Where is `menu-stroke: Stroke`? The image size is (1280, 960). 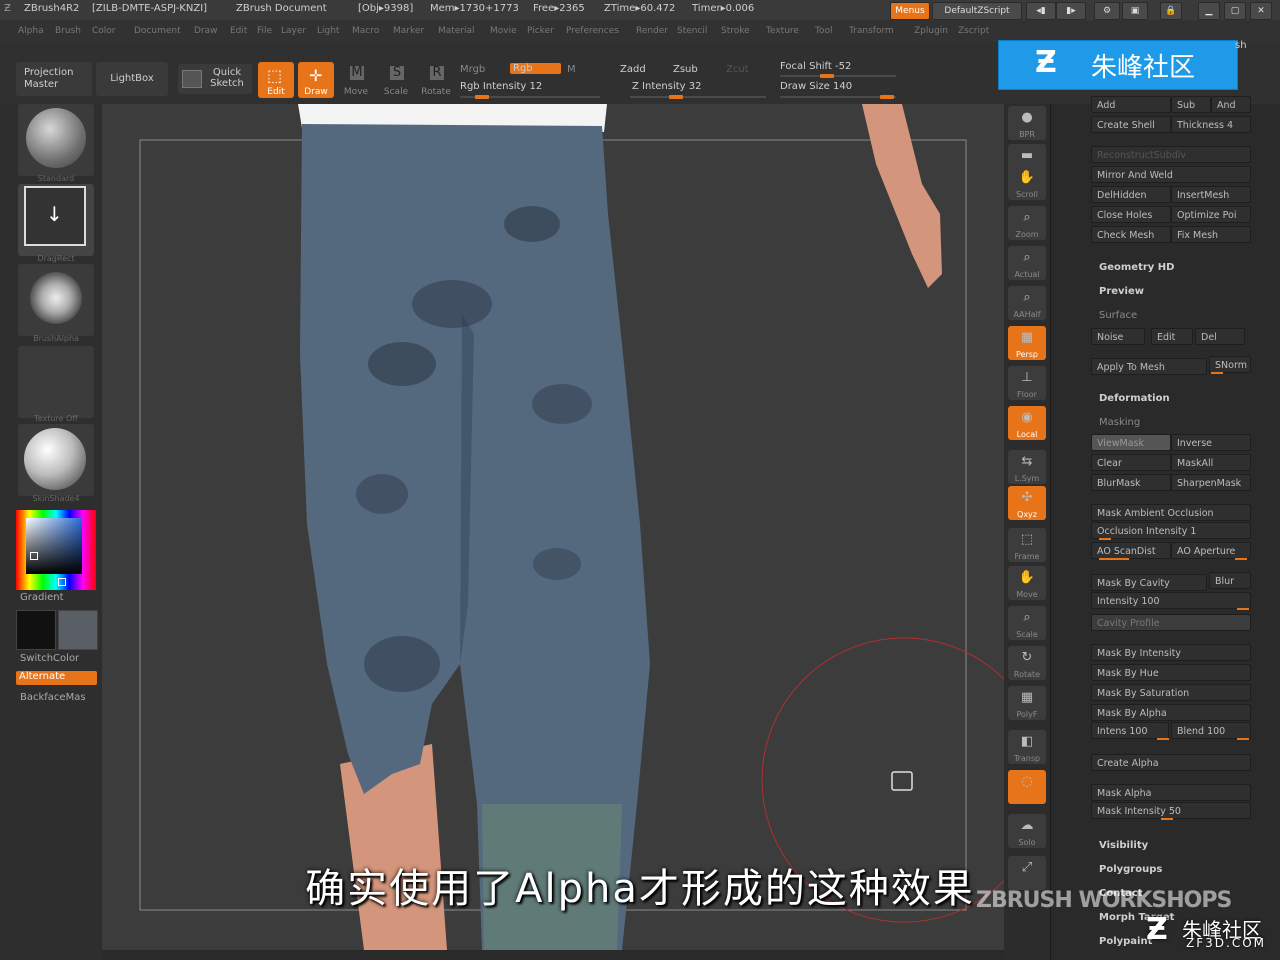
menu-stroke: Stroke is located at coordinates (735, 31).